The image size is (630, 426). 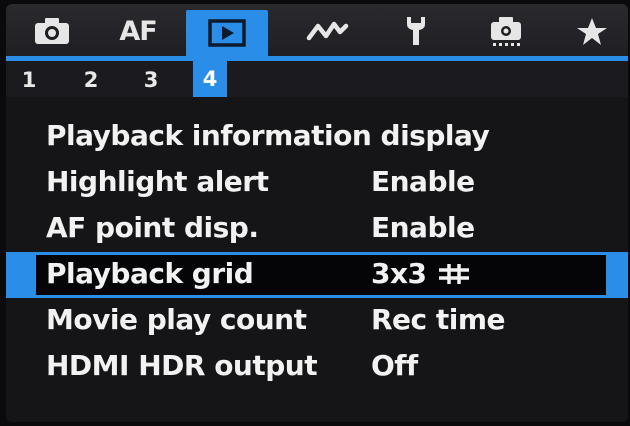 What do you see at coordinates (394, 365) in the screenshot?
I see `menu-item-value: Off` at bounding box center [394, 365].